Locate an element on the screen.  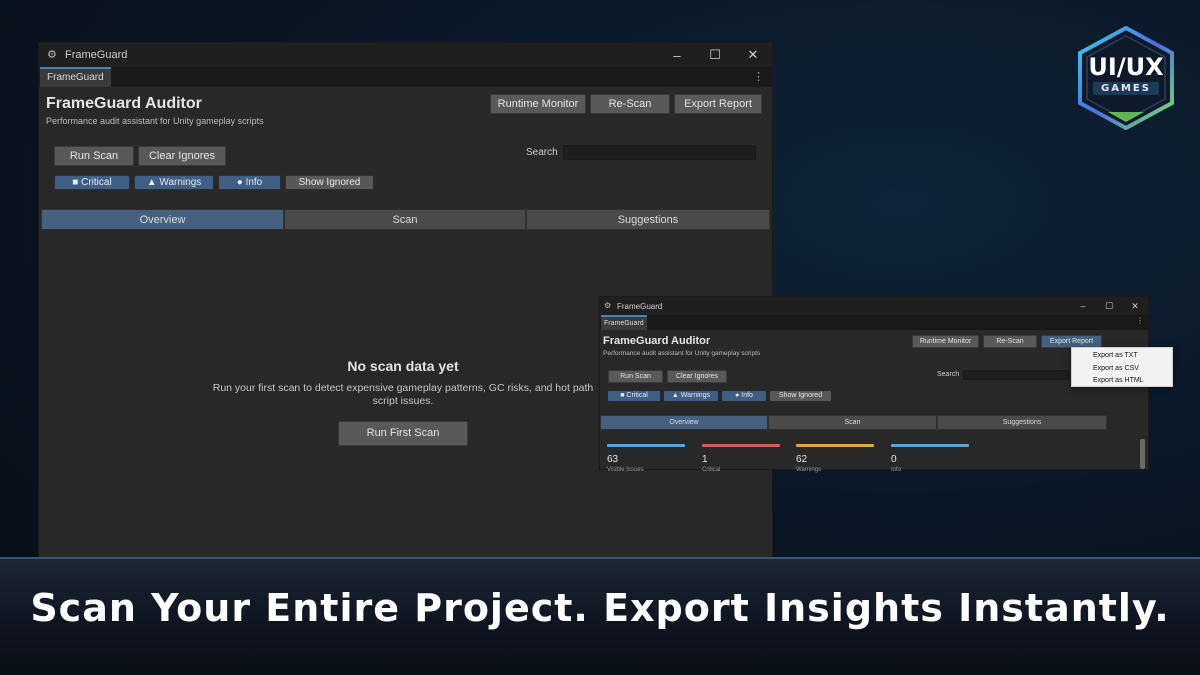
export-csv-option: Export as CSV is located at coordinates (1122, 369).